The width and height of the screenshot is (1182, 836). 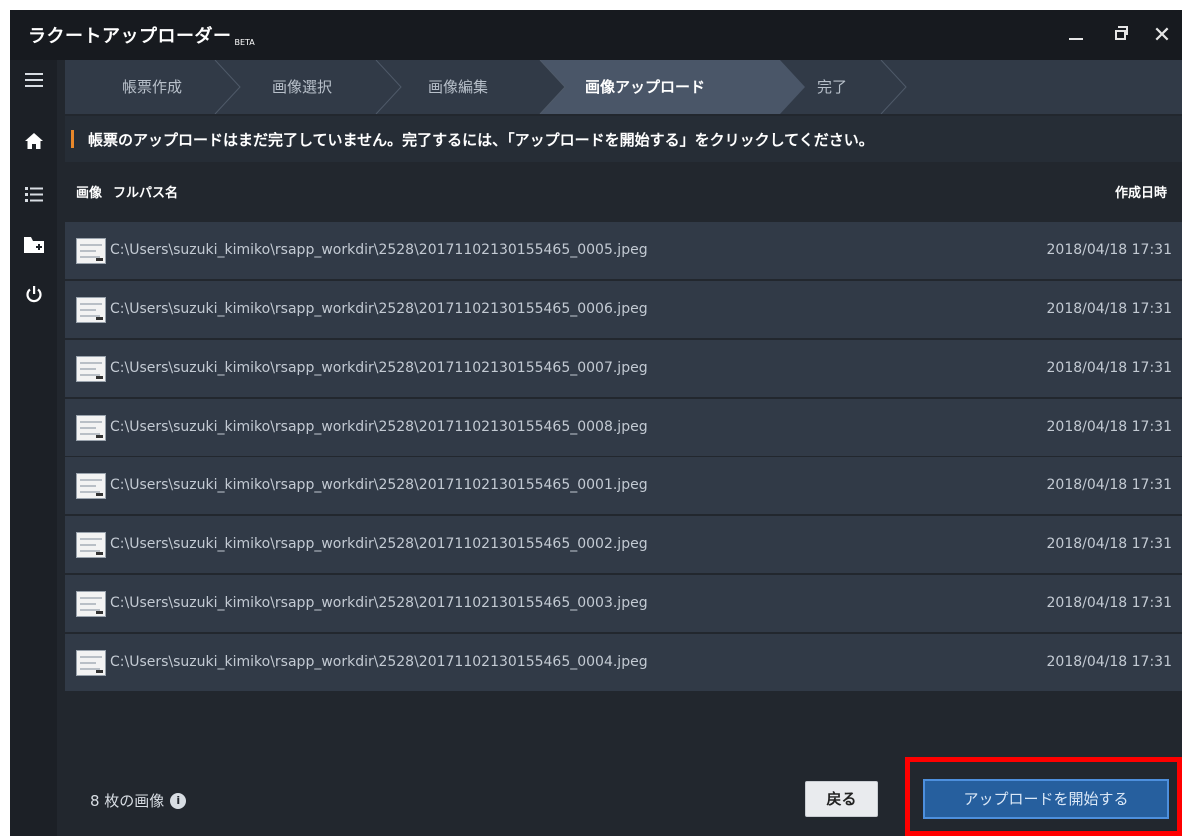 I want to click on list-button, so click(x=33, y=194).